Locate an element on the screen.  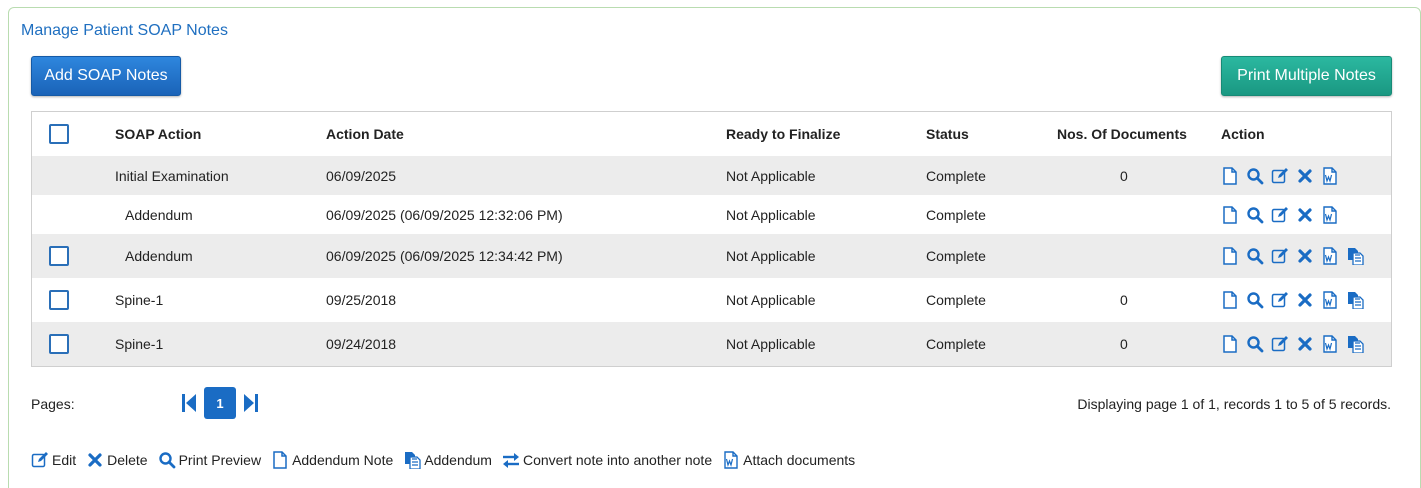
col-ready-to-finalize: Ready to Finalize is located at coordinates (783, 134).